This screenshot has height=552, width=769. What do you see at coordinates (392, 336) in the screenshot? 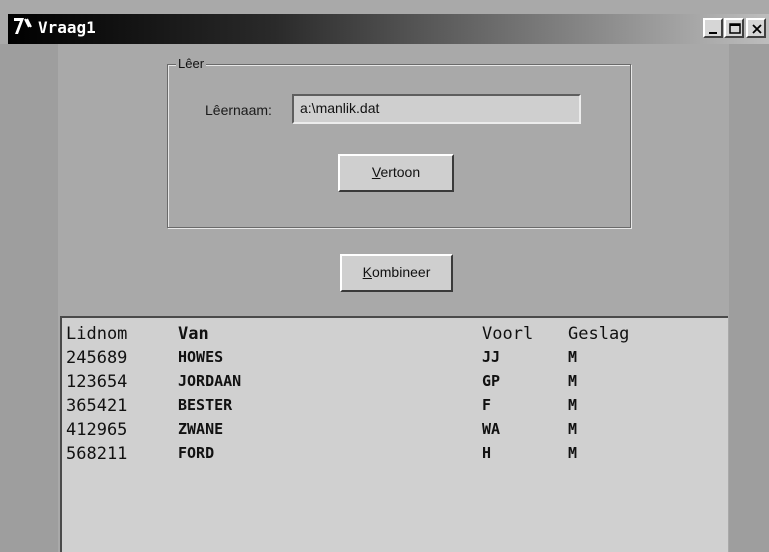
I see `list-header-row: Lidnom Van Voorl Geslag` at bounding box center [392, 336].